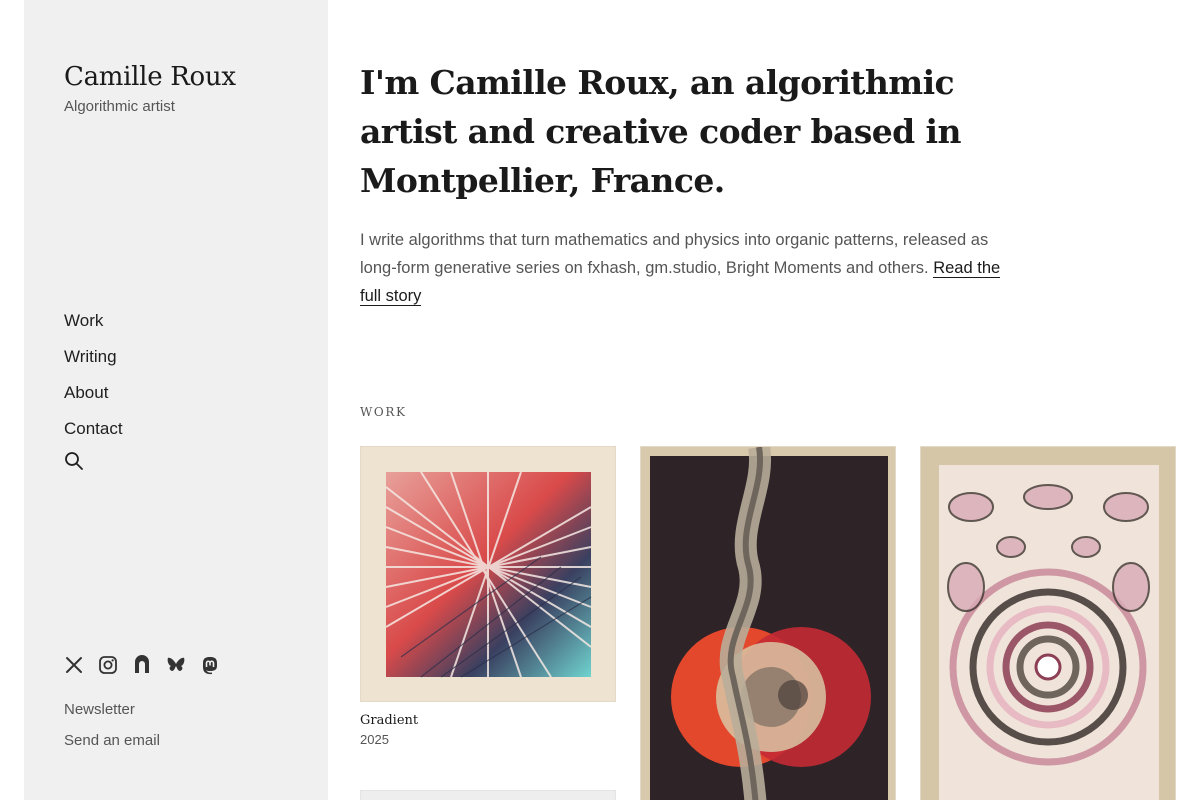  I want to click on instagram-icon, so click(108, 665).